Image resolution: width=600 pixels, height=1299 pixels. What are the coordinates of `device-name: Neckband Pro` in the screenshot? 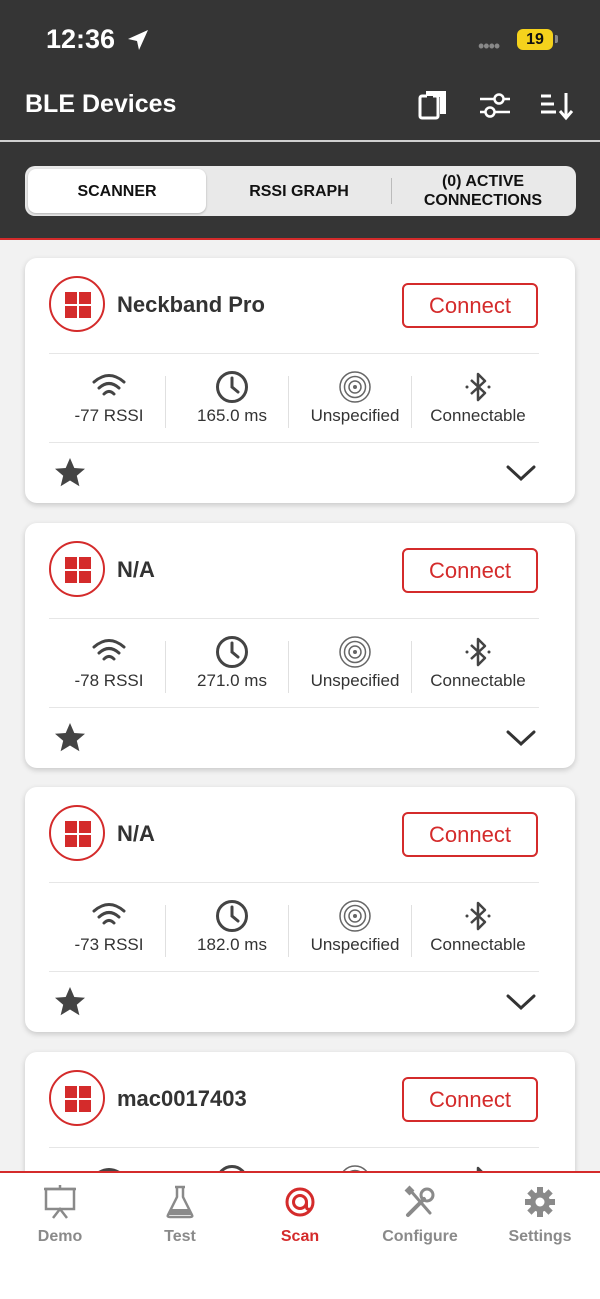 It's located at (191, 304).